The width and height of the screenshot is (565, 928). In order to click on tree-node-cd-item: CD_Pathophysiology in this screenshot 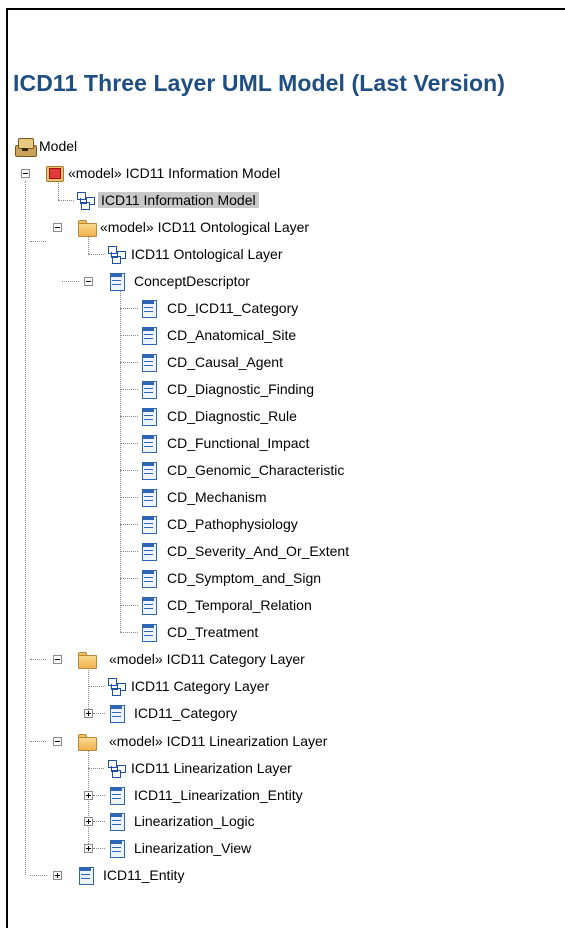, I will do `click(219, 524)`.